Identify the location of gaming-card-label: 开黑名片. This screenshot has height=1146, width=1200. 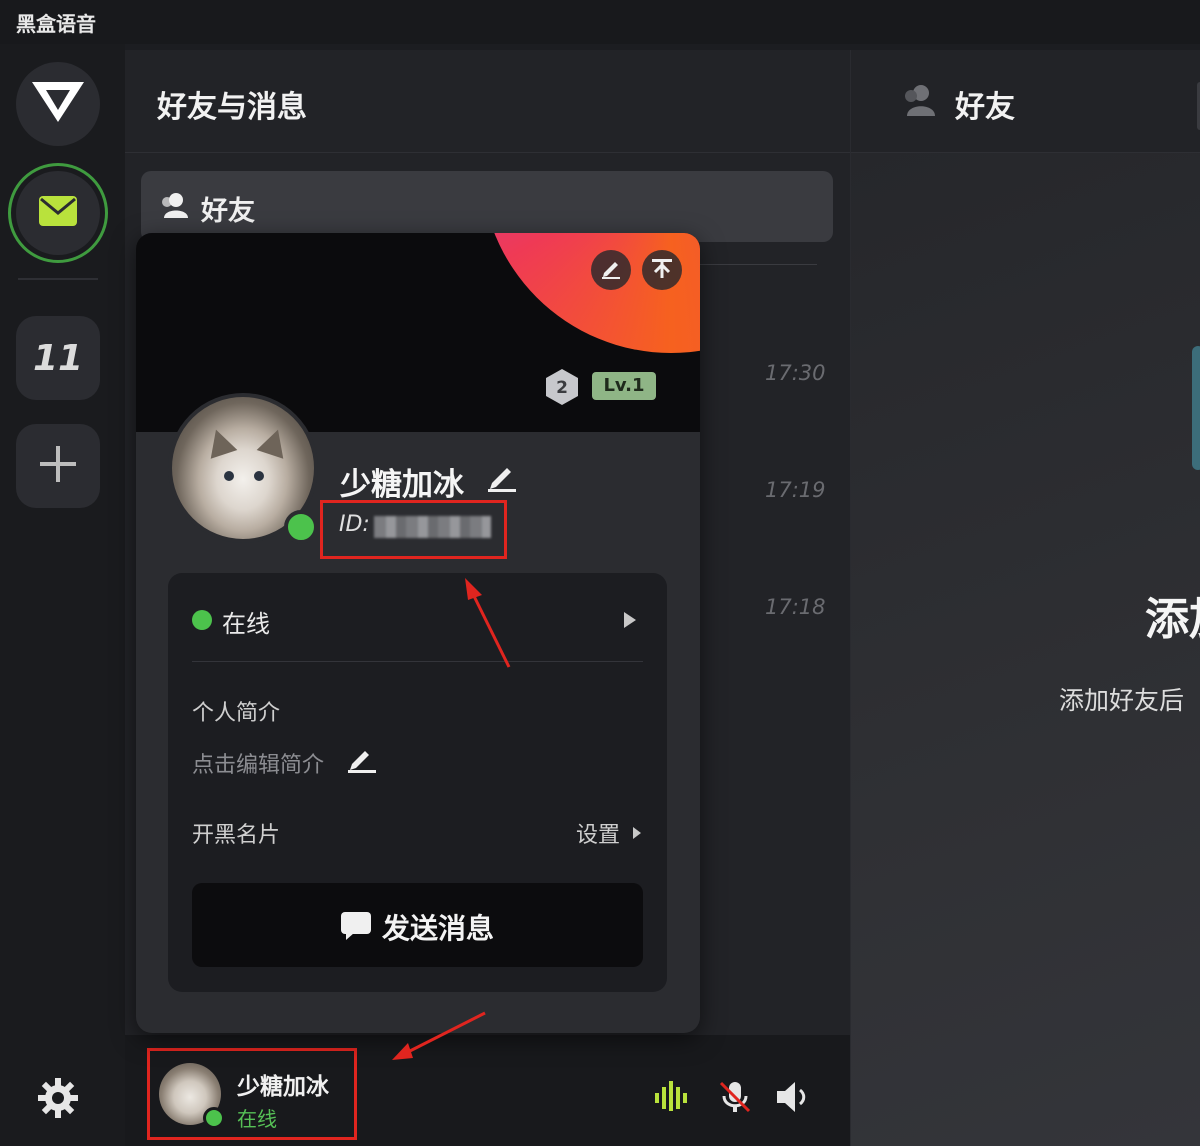
(236, 835).